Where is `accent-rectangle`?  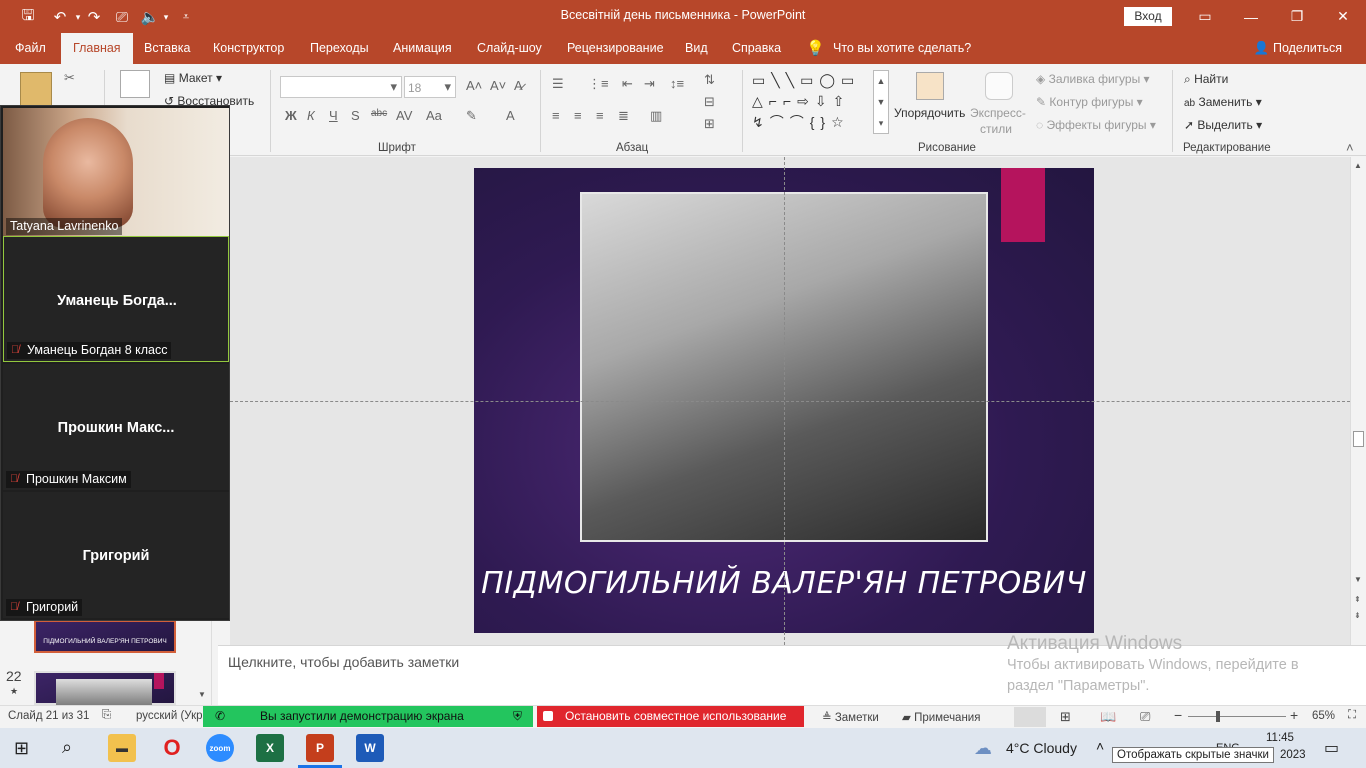
accent-rectangle is located at coordinates (1023, 205).